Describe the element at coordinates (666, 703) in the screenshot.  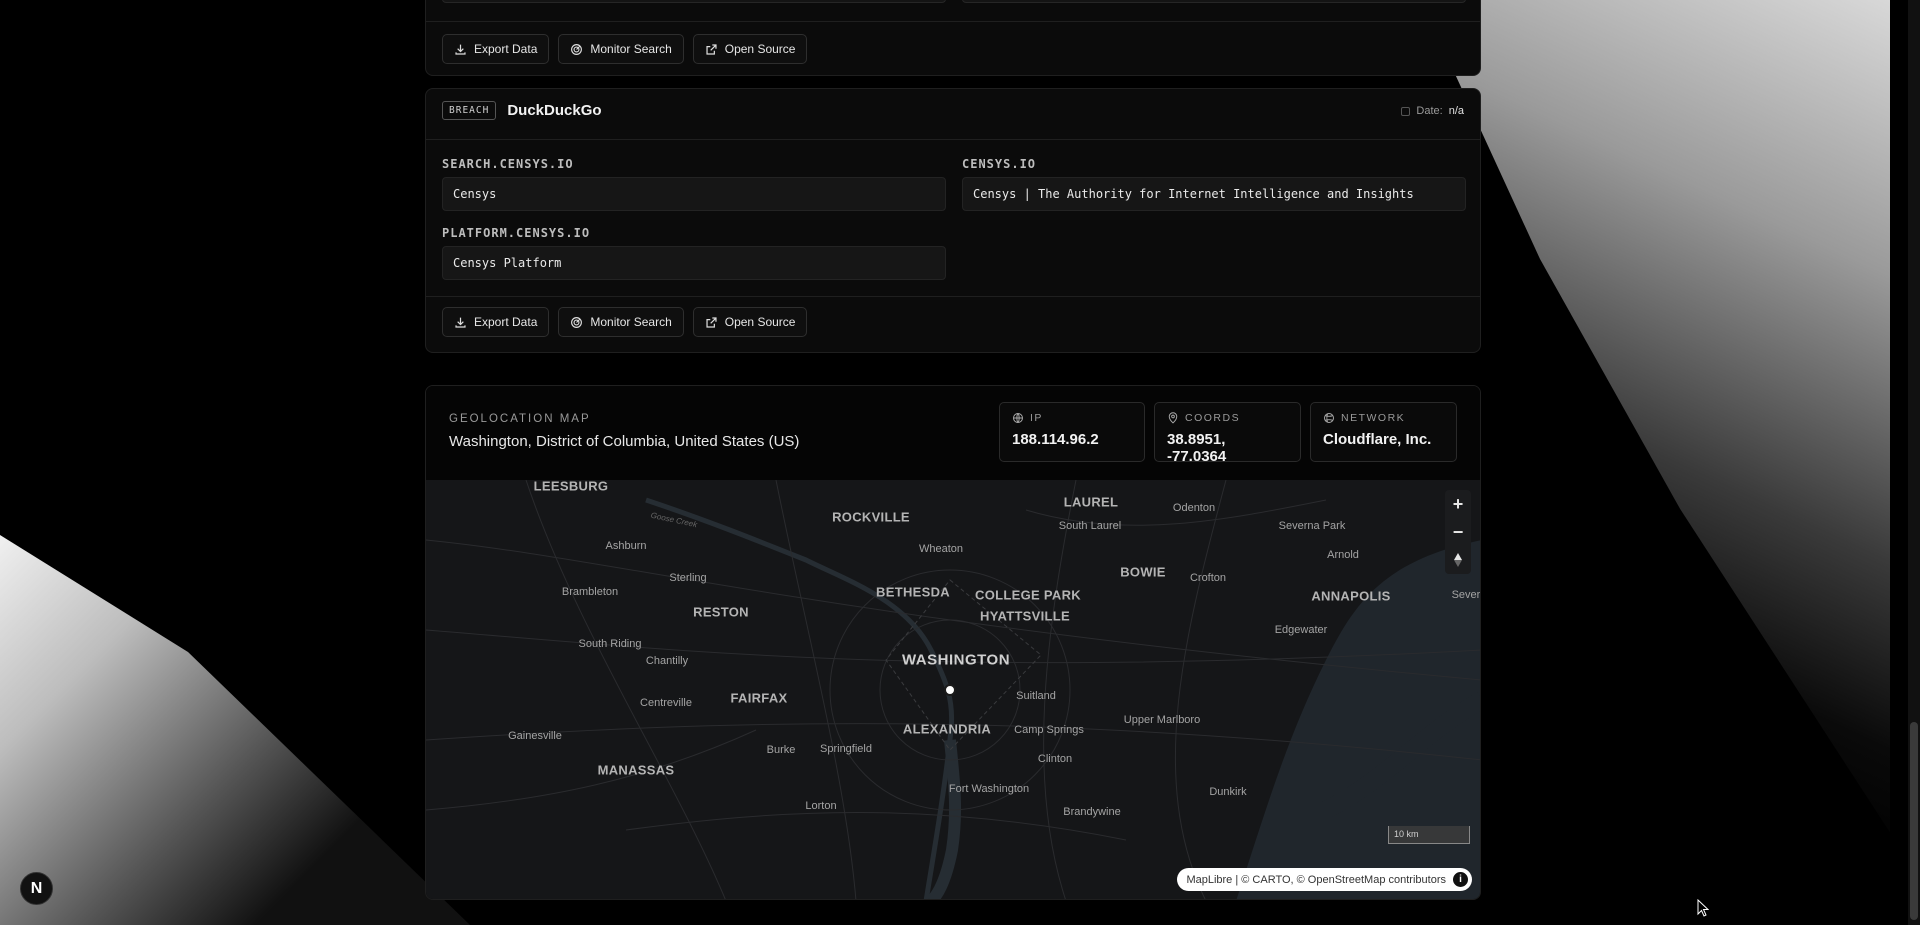
I see `map-label: Centreville` at that location.